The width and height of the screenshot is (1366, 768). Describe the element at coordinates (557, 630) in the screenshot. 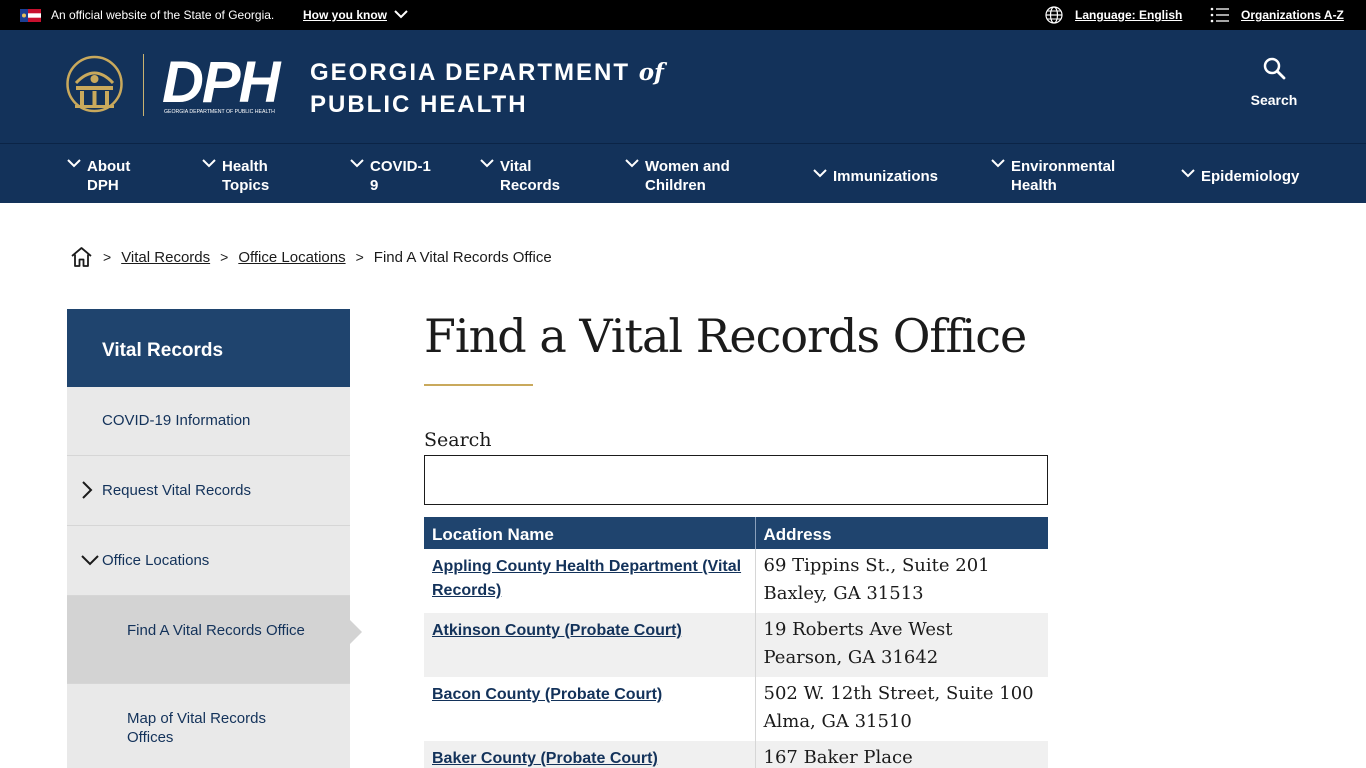

I see `location-link: Atkinson County (Probate Court)` at that location.